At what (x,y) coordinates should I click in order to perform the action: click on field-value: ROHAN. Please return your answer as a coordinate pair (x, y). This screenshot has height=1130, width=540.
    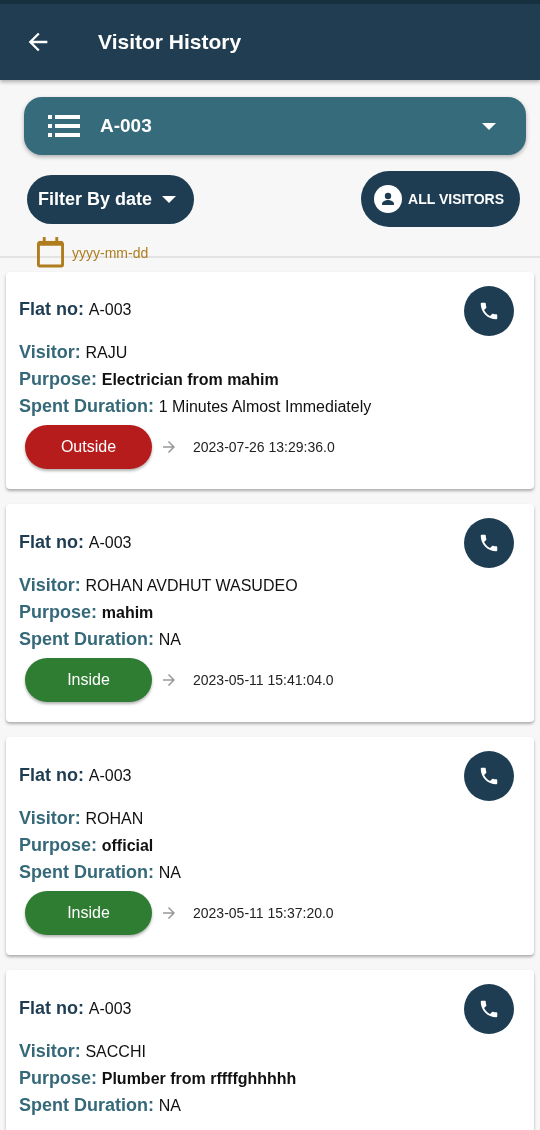
    Looking at the image, I should click on (114, 818).